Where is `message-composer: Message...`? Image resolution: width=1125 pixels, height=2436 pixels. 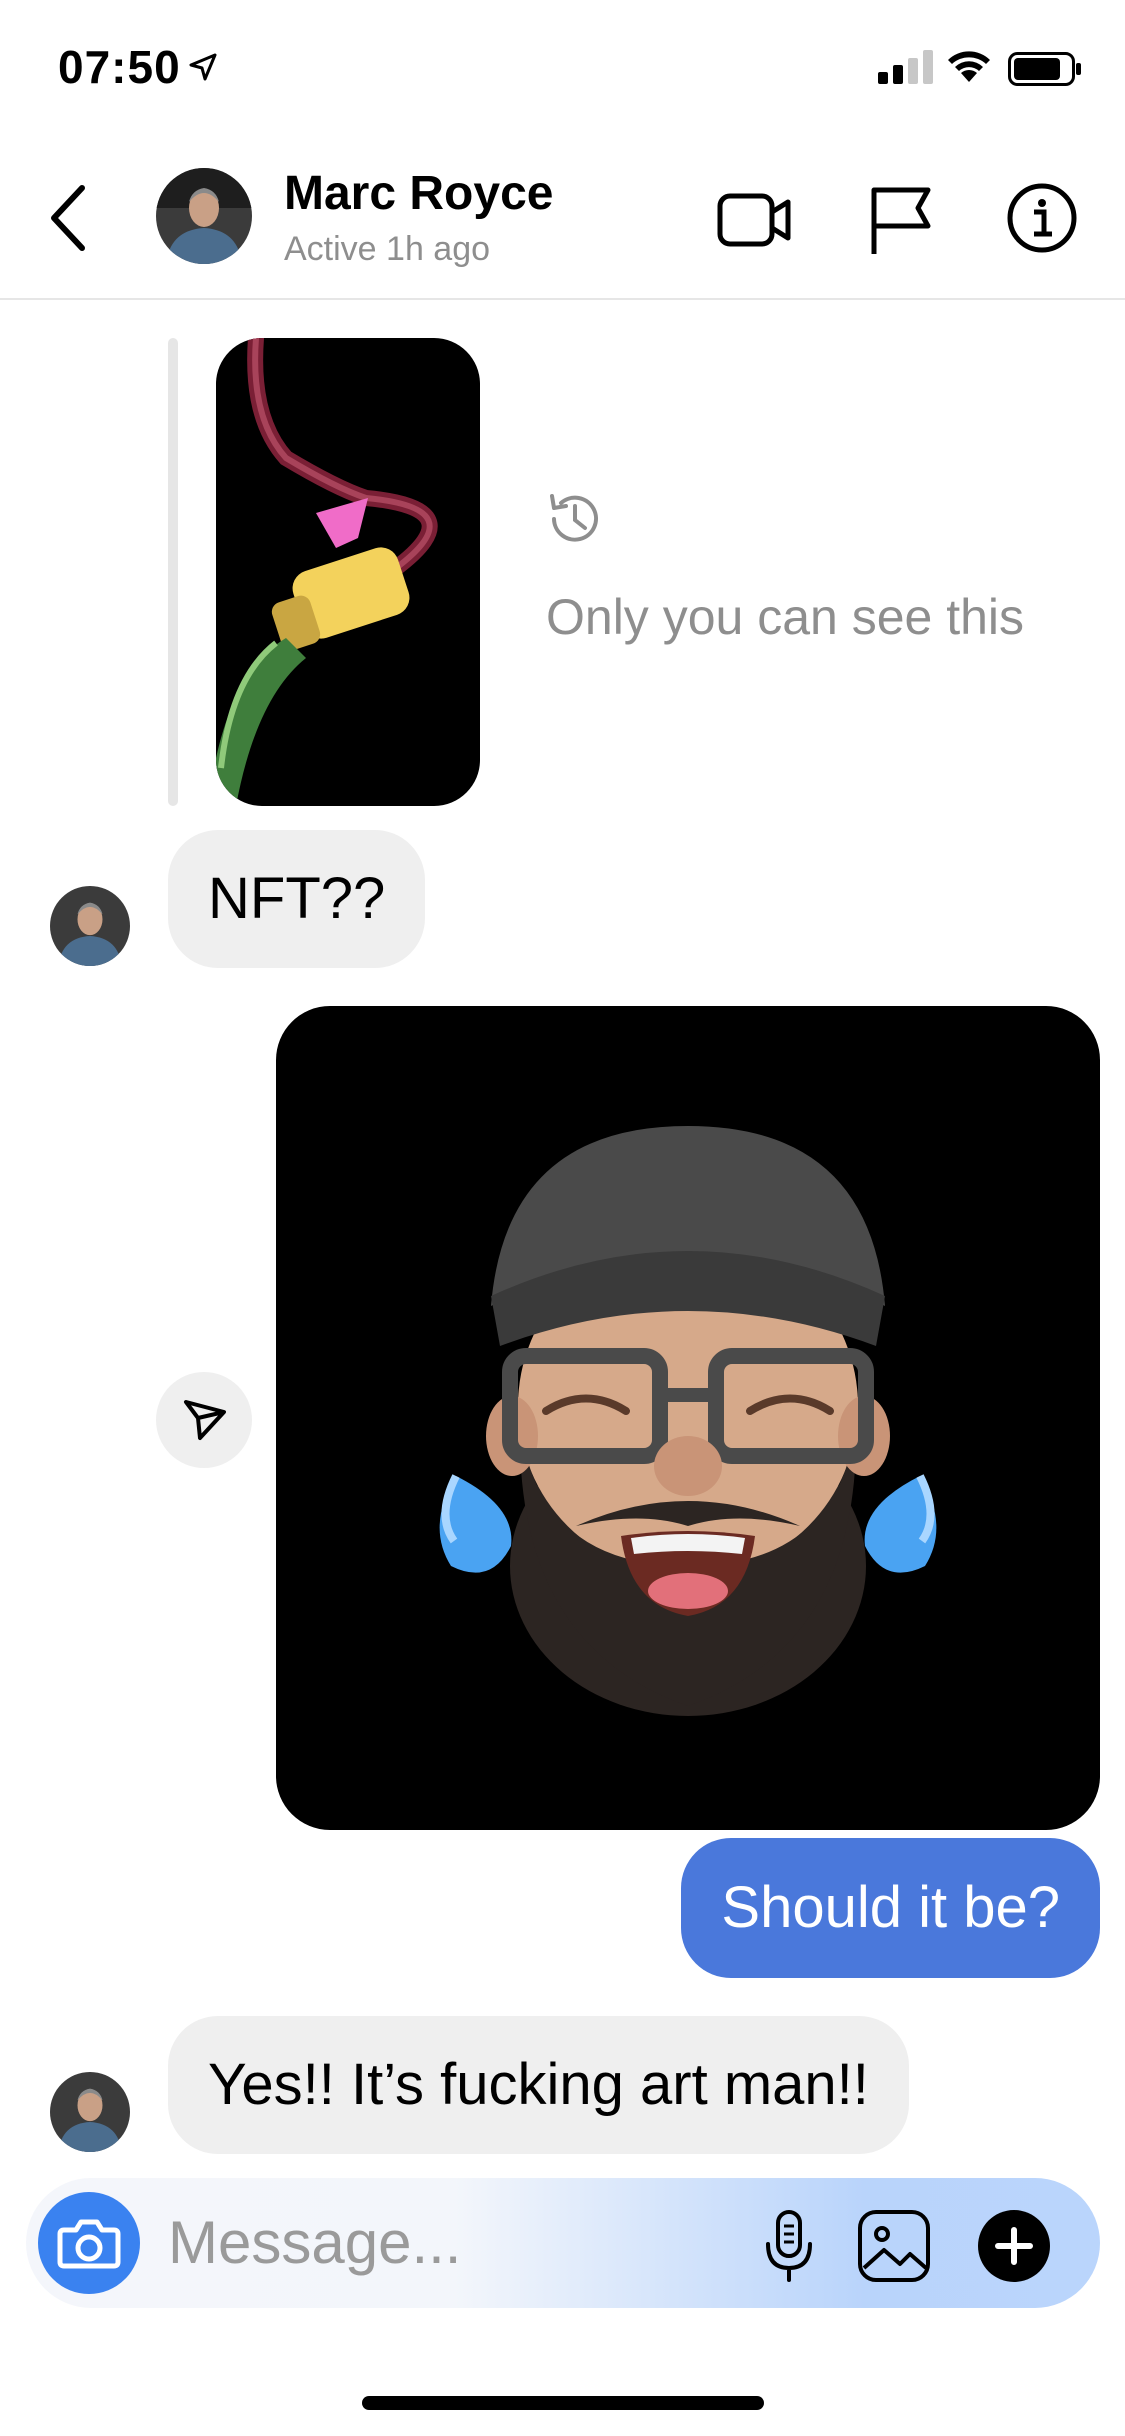
message-composer: Message... is located at coordinates (563, 2243).